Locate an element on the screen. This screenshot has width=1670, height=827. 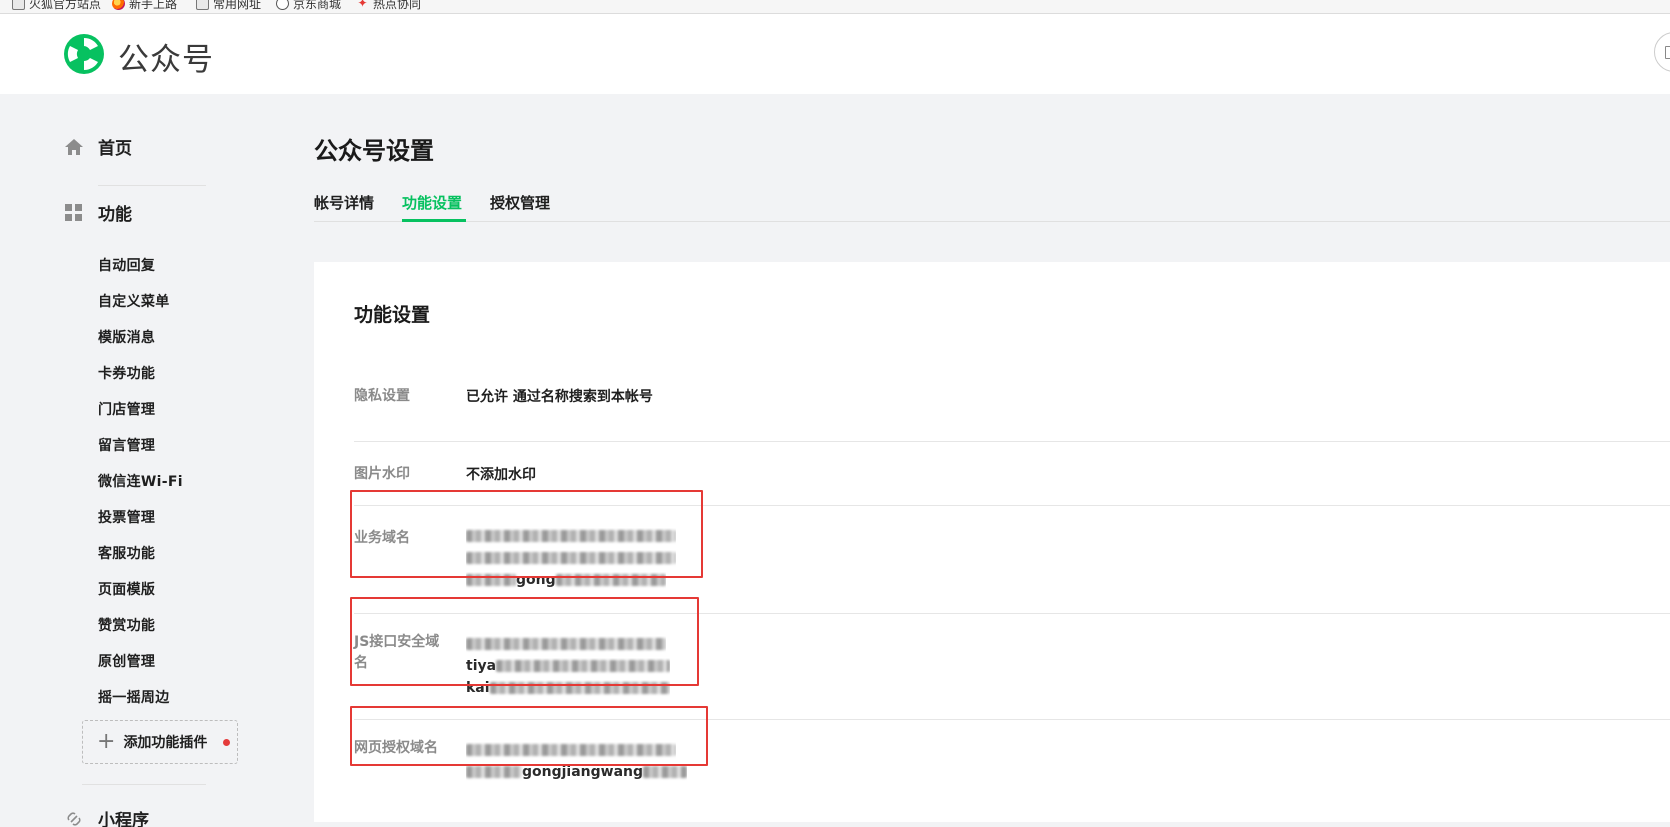
globe-icon is located at coordinates (282, 5).